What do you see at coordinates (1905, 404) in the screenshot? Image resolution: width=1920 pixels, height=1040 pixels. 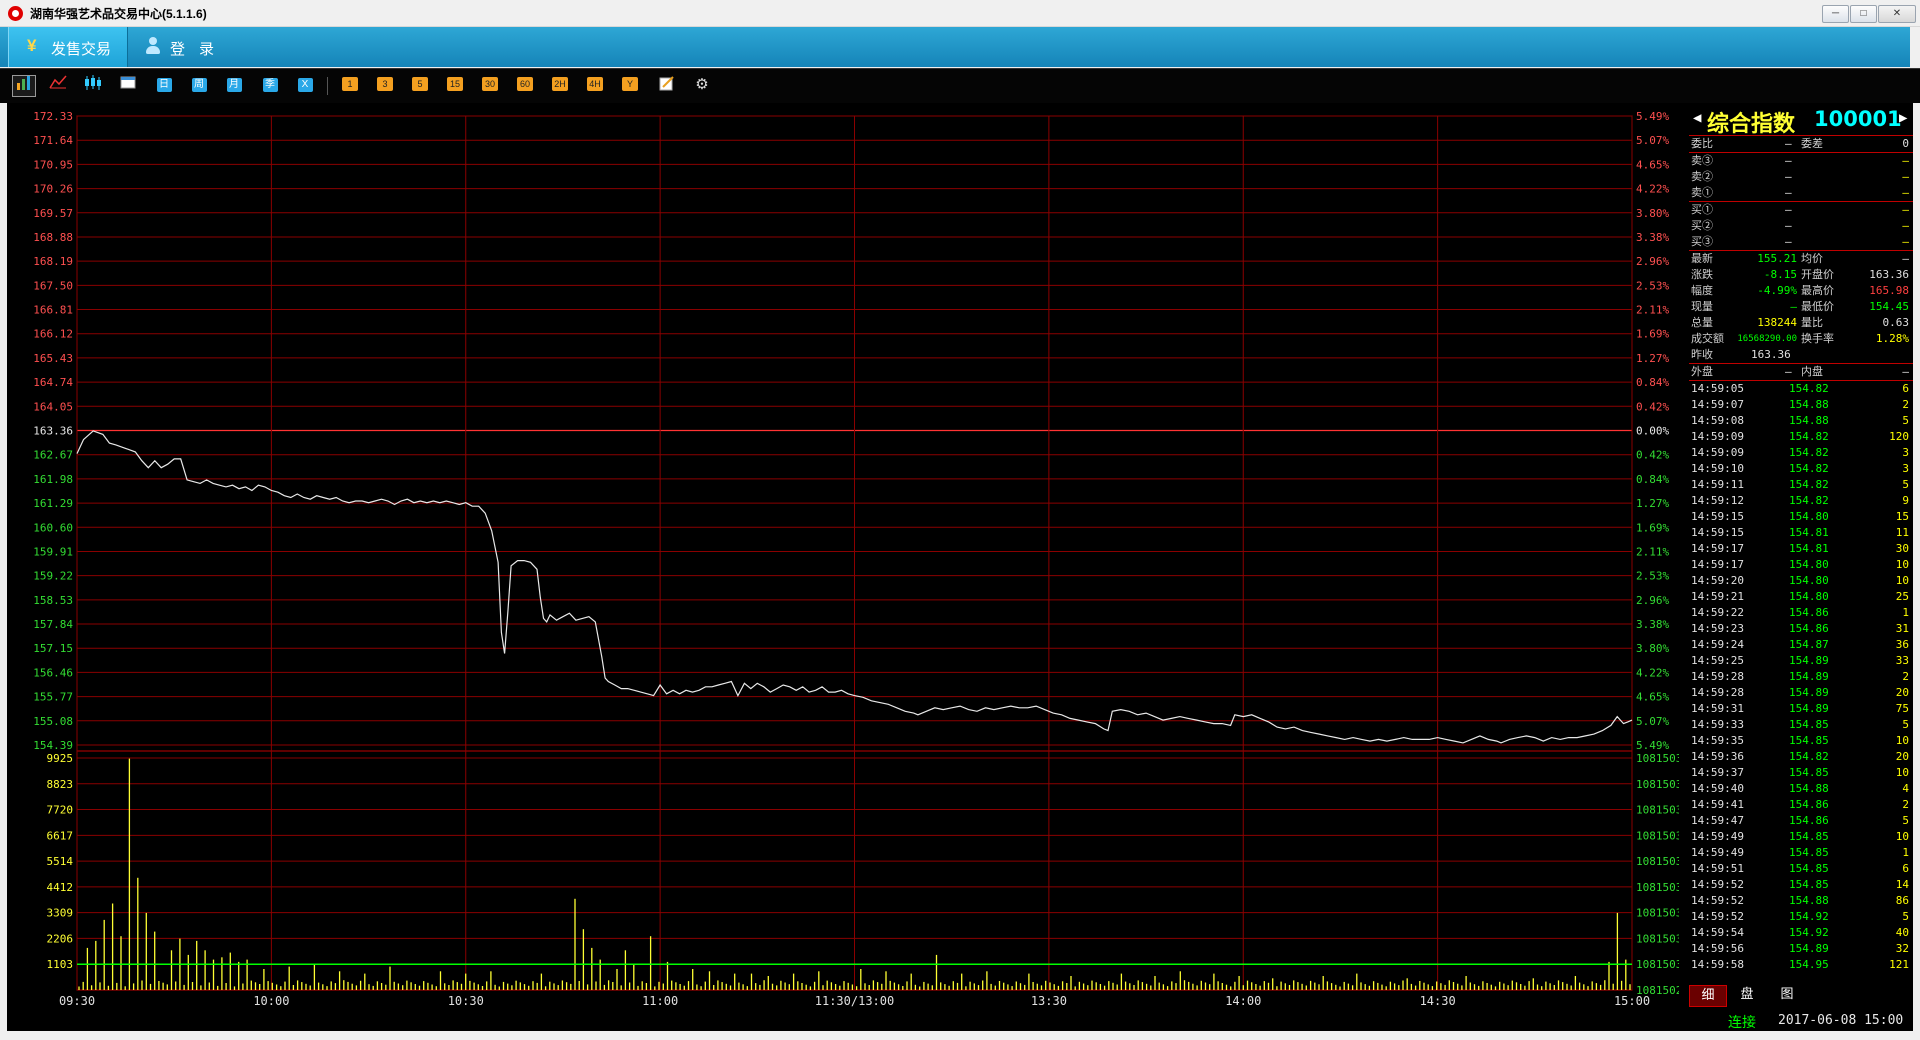 I see `tick-volume: 2` at bounding box center [1905, 404].